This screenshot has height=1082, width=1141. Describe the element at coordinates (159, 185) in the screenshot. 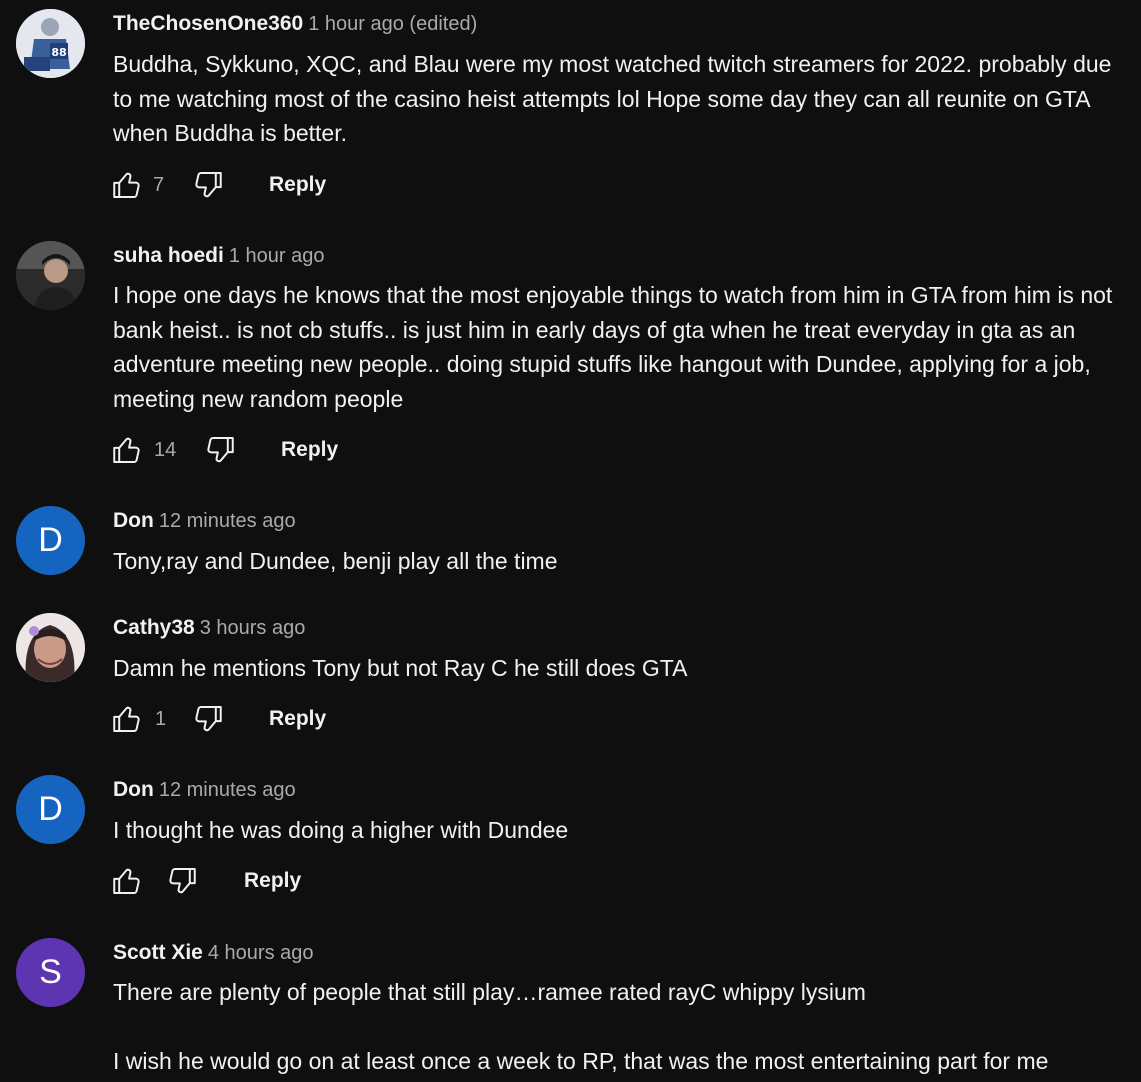

I see `like-count: 7` at that location.